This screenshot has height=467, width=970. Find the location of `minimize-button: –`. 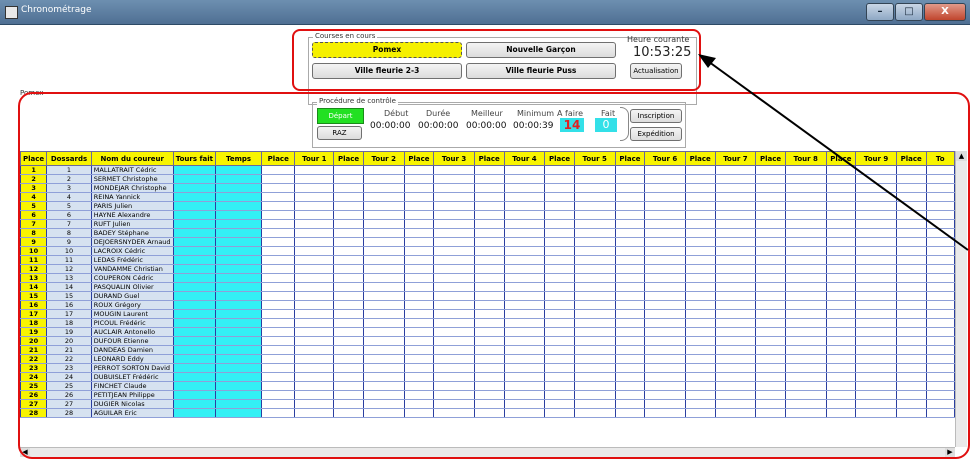

minimize-button: – is located at coordinates (880, 12).